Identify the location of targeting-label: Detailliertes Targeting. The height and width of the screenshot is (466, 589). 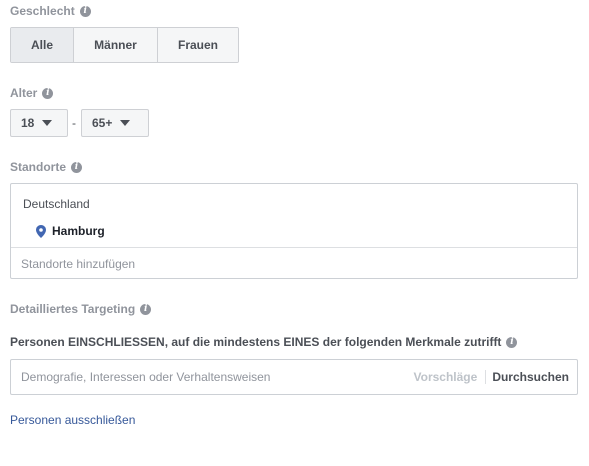
(73, 309).